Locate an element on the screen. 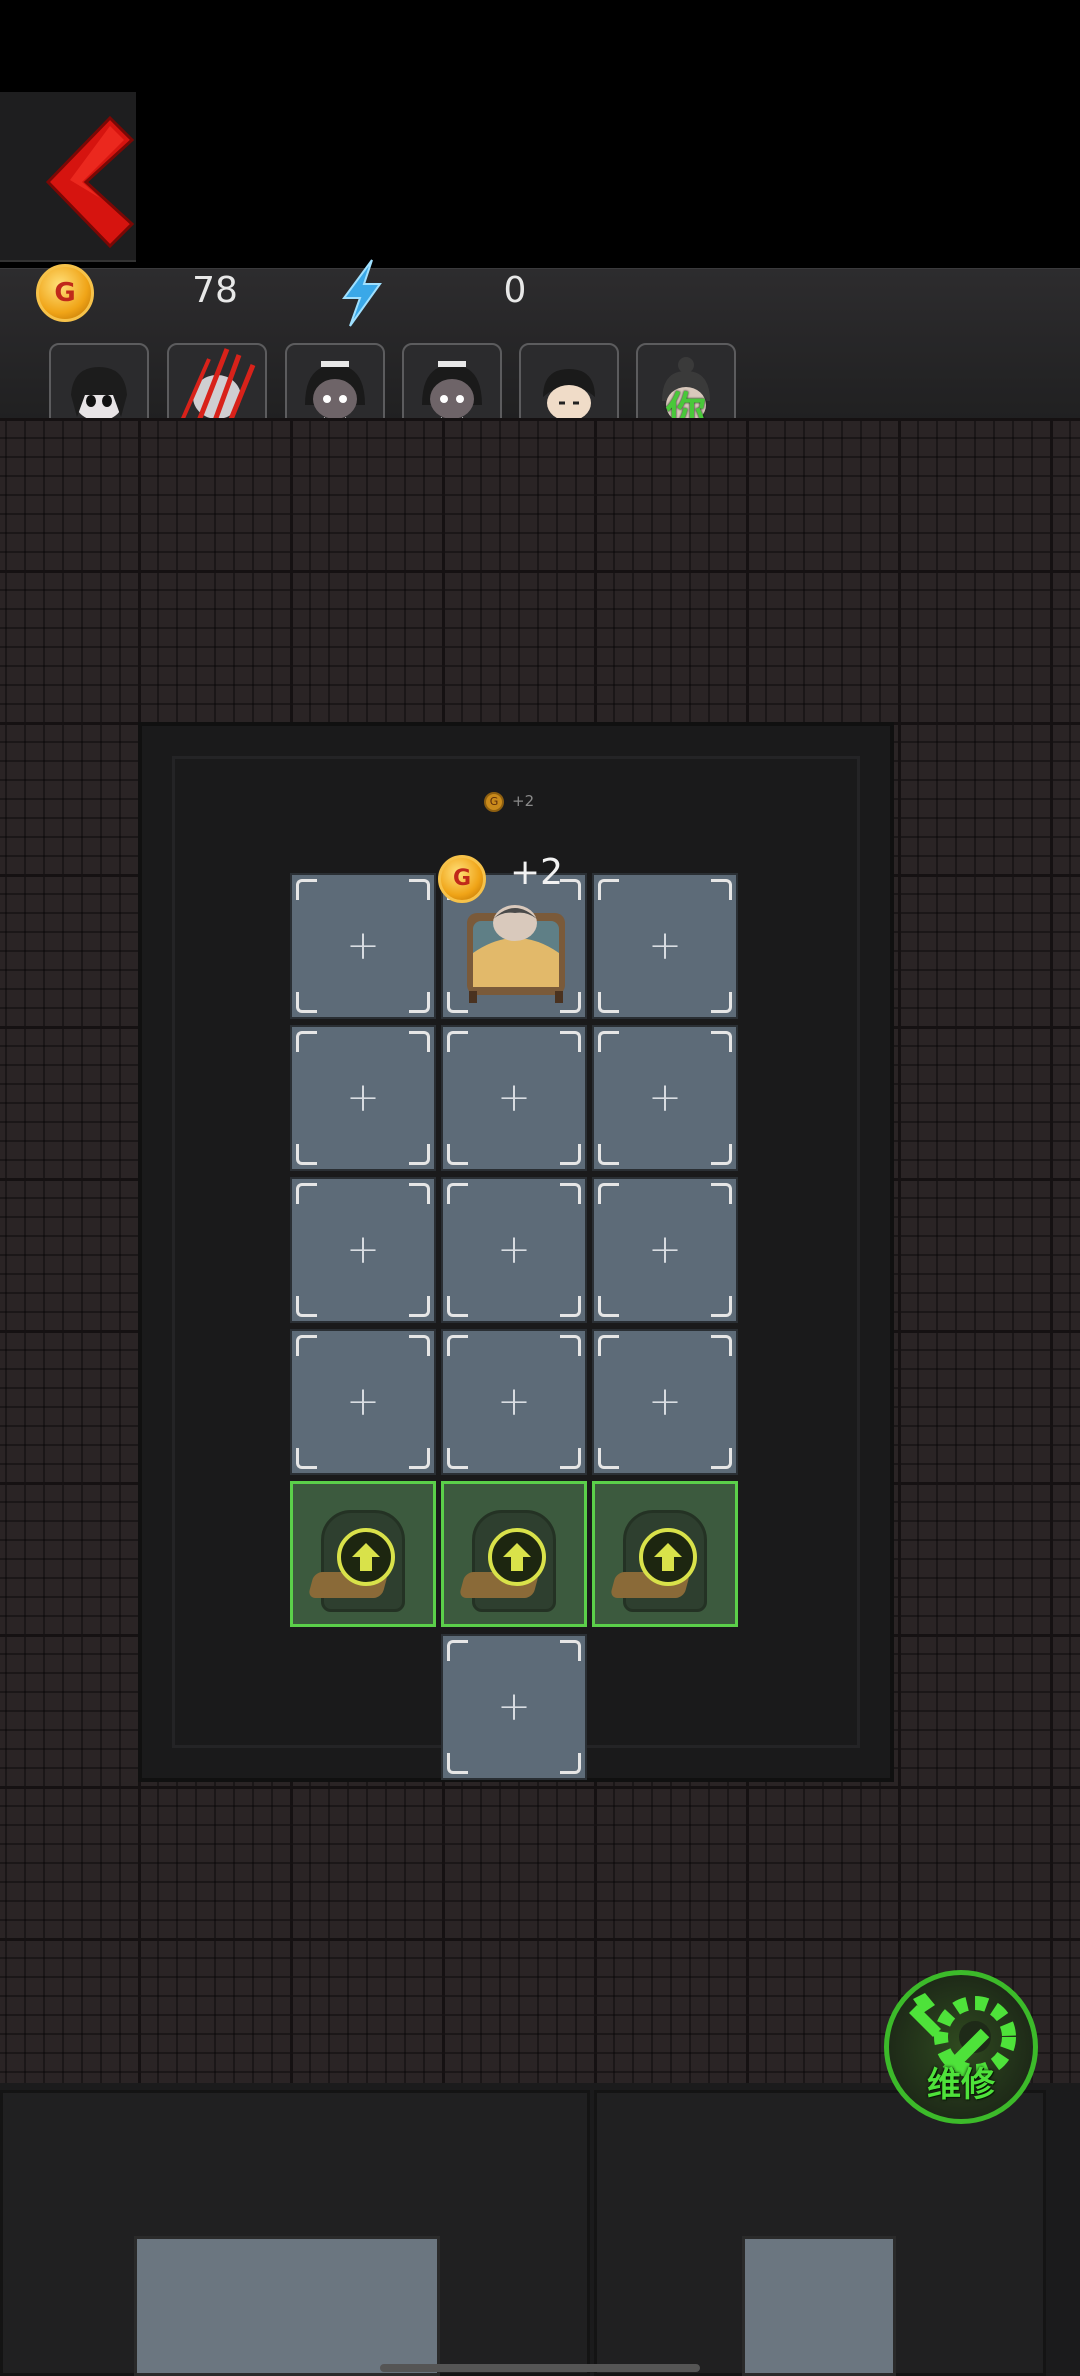 Image resolution: width=1080 pixels, height=2376 pixels. lower-right-window is located at coordinates (819, 2306).